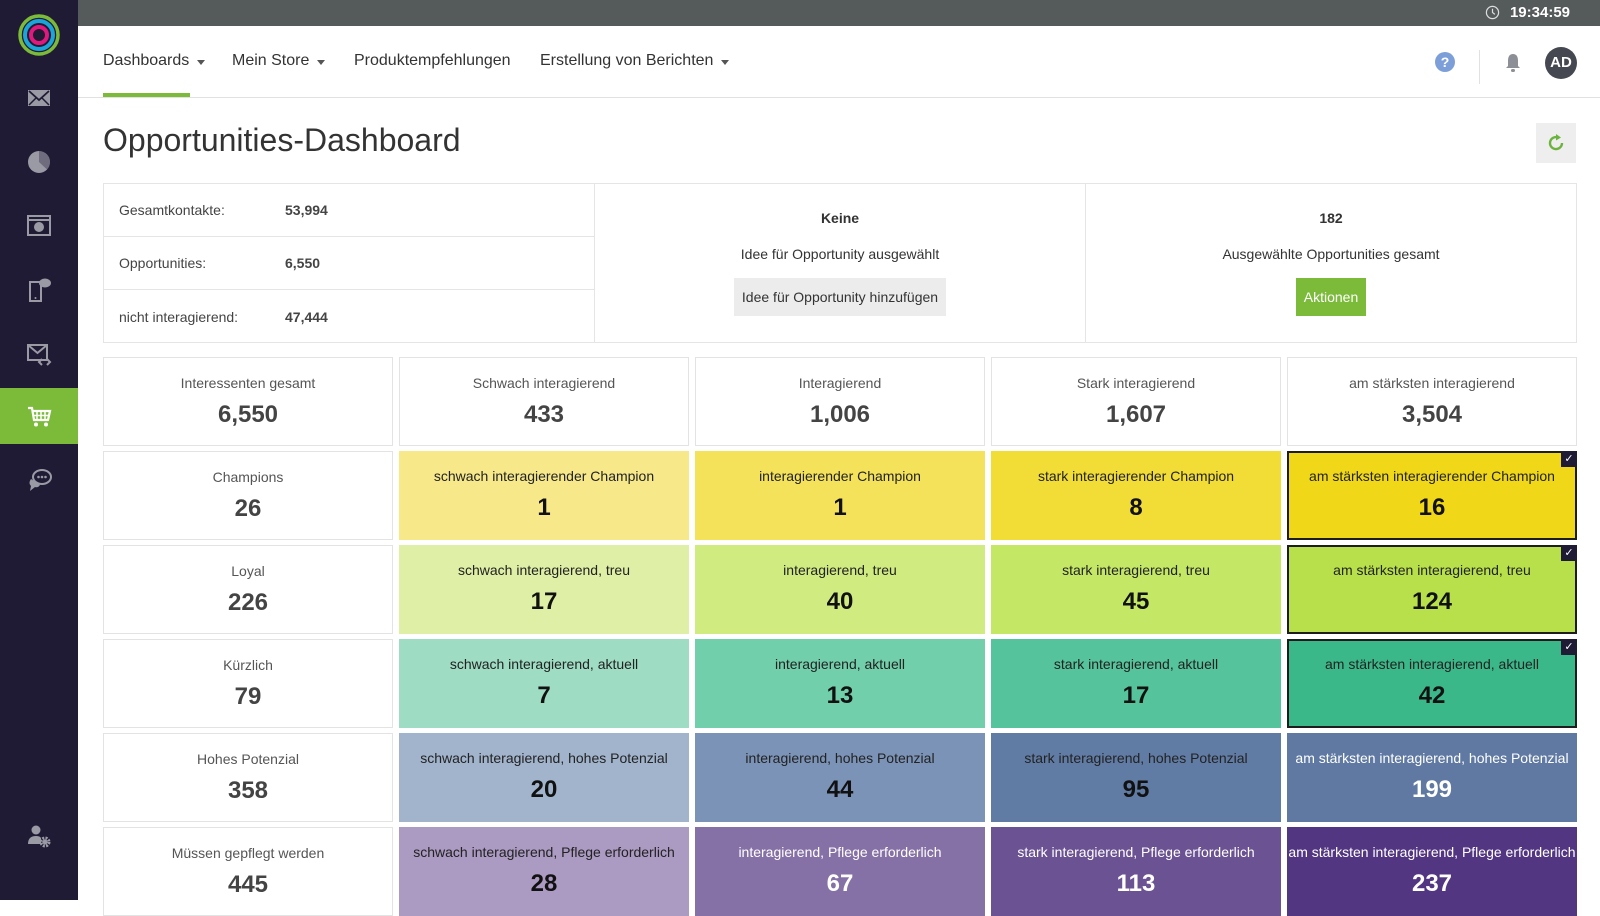  I want to click on sidebar-item-email-code, so click(39, 354).